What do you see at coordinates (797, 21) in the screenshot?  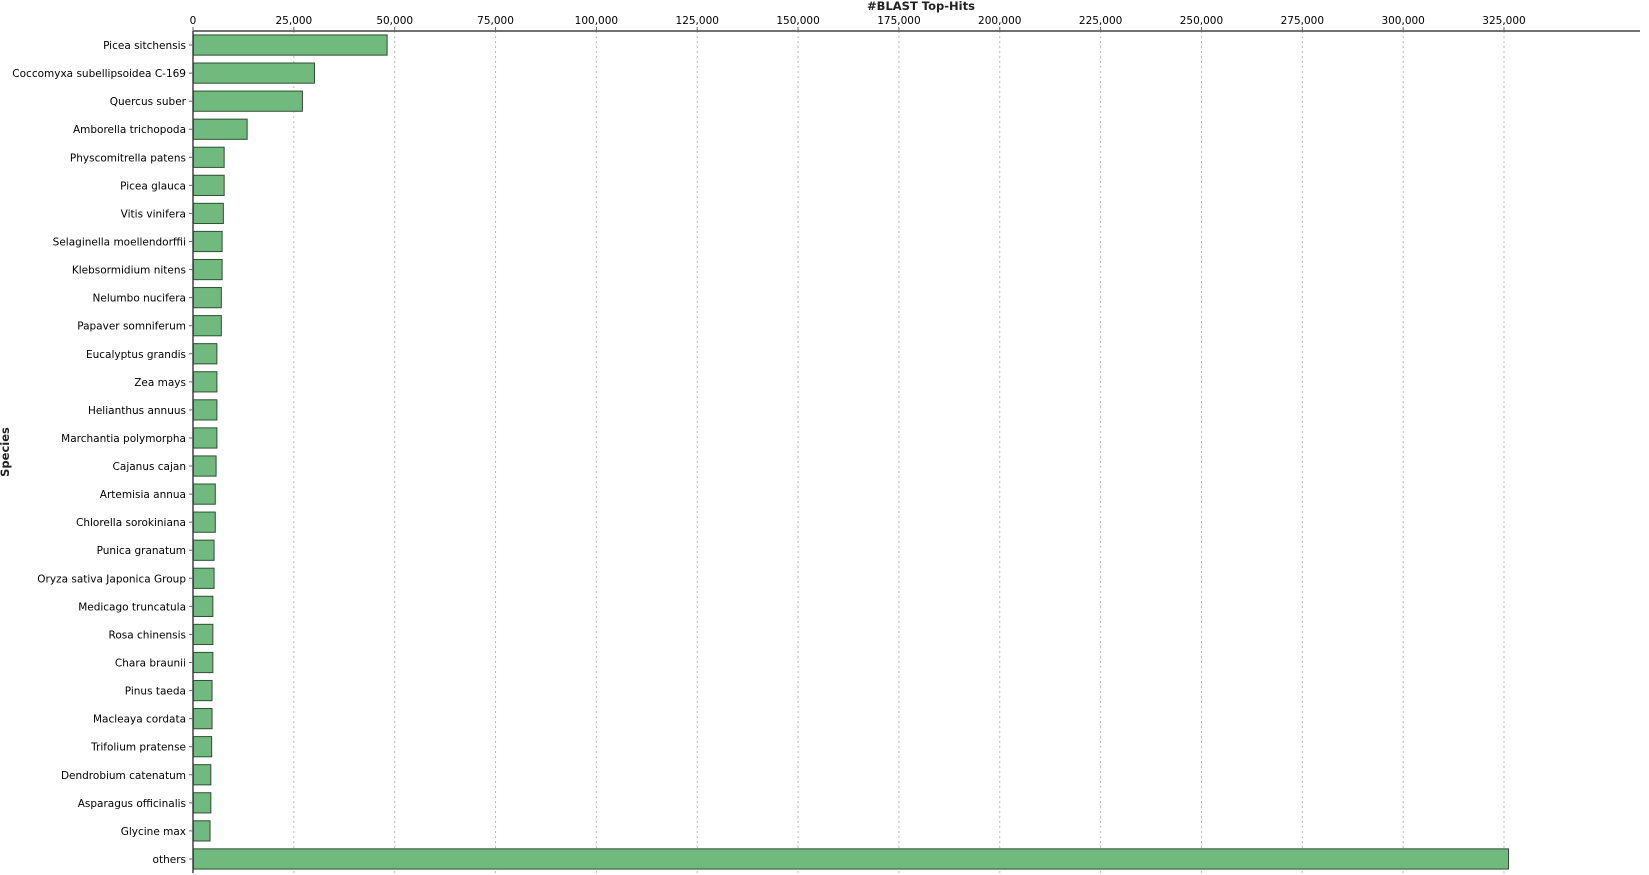 I see `x-tick-label: 150,000` at bounding box center [797, 21].